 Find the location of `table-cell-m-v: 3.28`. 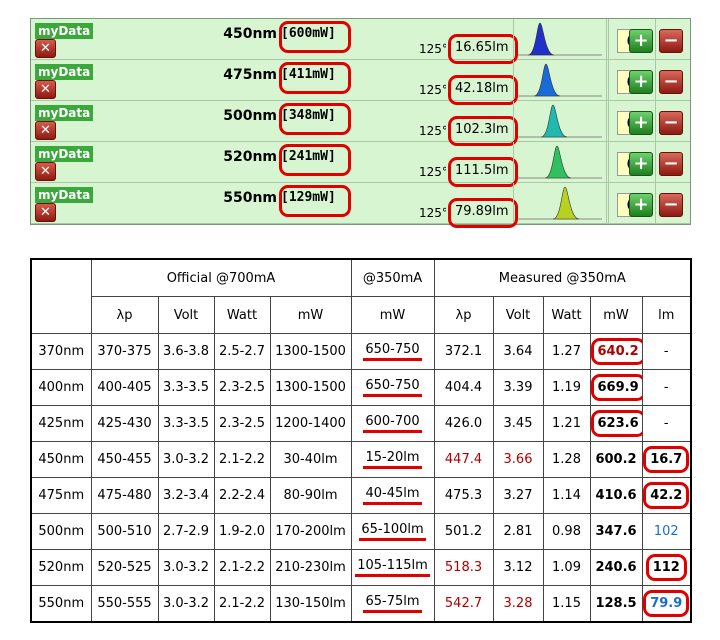

table-cell-m-v: 3.28 is located at coordinates (518, 604).